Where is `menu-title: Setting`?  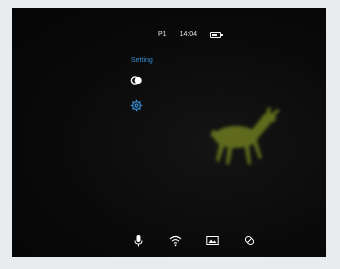 menu-title: Setting is located at coordinates (142, 60).